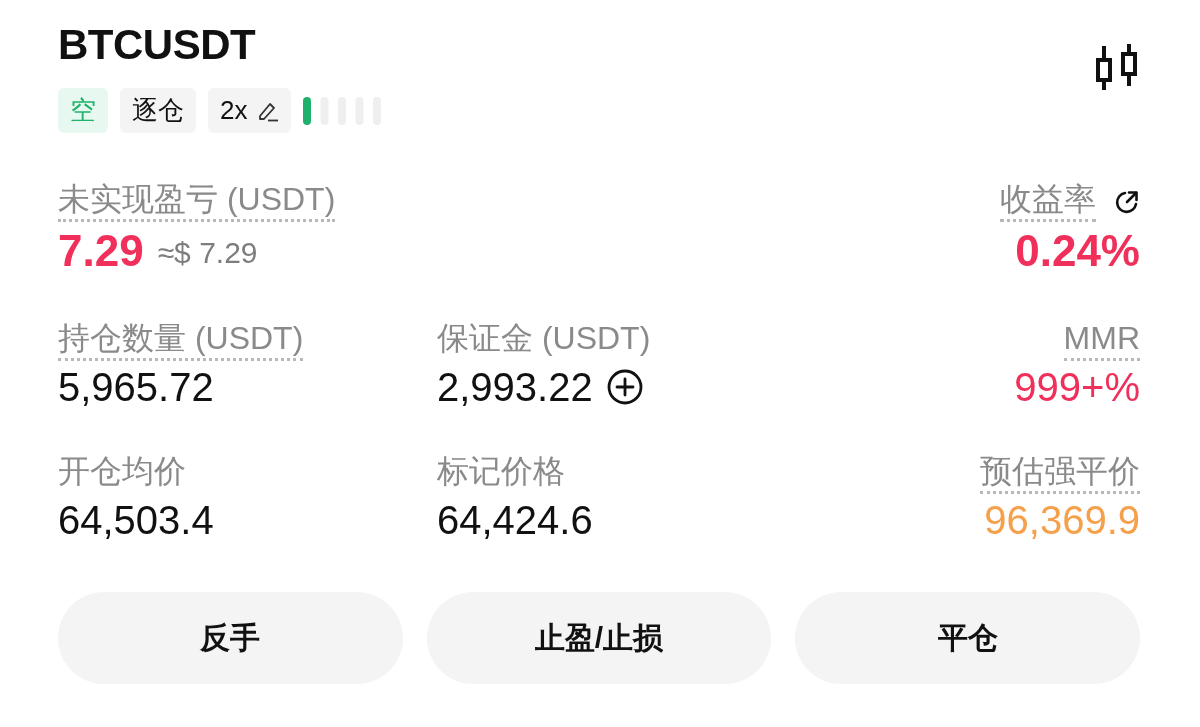  What do you see at coordinates (1062, 520) in the screenshot?
I see `metric-value: 96,369.9` at bounding box center [1062, 520].